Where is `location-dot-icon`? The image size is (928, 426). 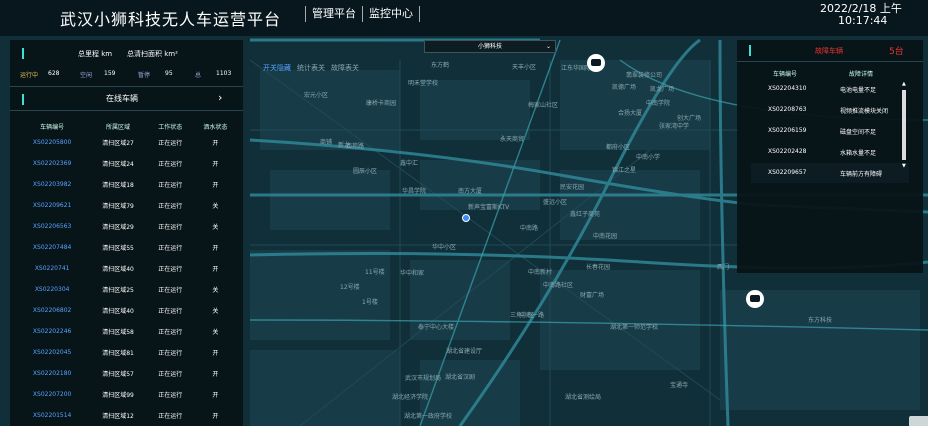 location-dot-icon is located at coordinates (466, 218).